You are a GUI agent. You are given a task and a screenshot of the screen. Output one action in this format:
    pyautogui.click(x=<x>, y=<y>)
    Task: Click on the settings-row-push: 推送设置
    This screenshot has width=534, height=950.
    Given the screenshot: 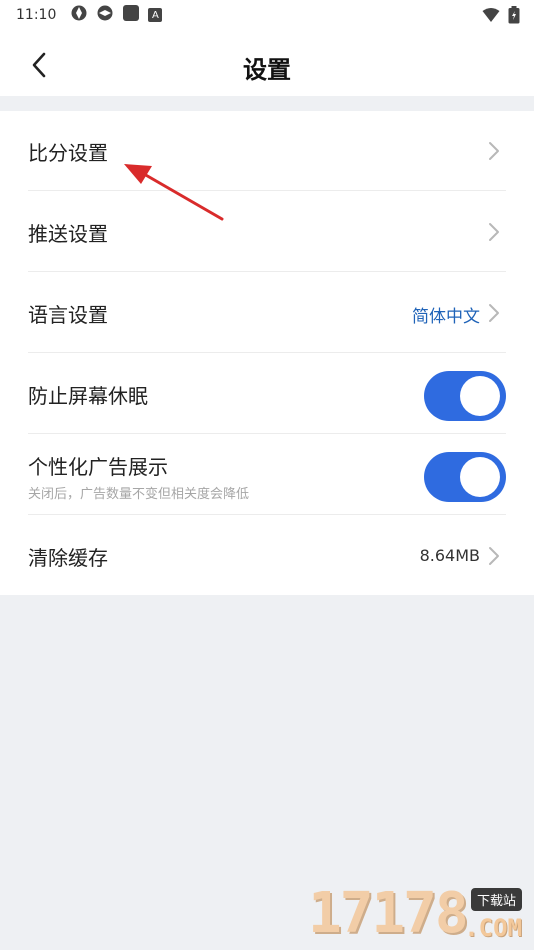 What is the action you would take?
    pyautogui.click(x=267, y=232)
    